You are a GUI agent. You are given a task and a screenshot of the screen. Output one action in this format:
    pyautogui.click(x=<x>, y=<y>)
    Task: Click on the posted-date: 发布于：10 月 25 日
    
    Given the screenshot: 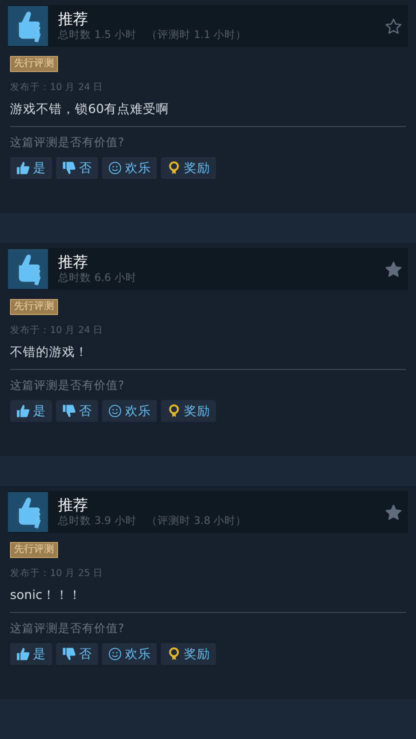 What is the action you would take?
    pyautogui.click(x=57, y=573)
    